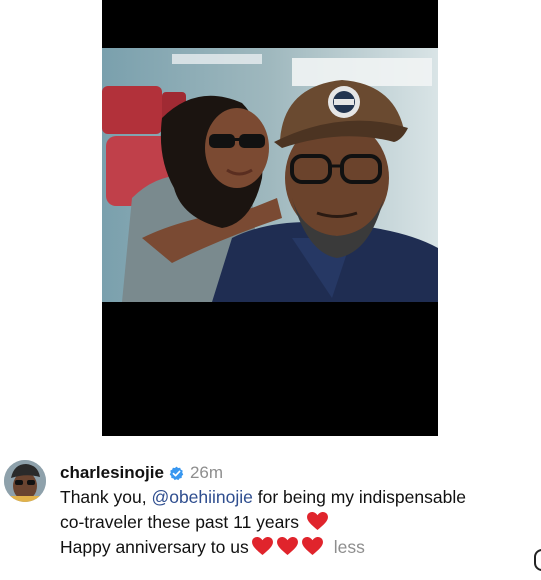 The image size is (541, 580). What do you see at coordinates (182, 522) in the screenshot?
I see `comment-line-2-text: co-traveler these past 11 years` at bounding box center [182, 522].